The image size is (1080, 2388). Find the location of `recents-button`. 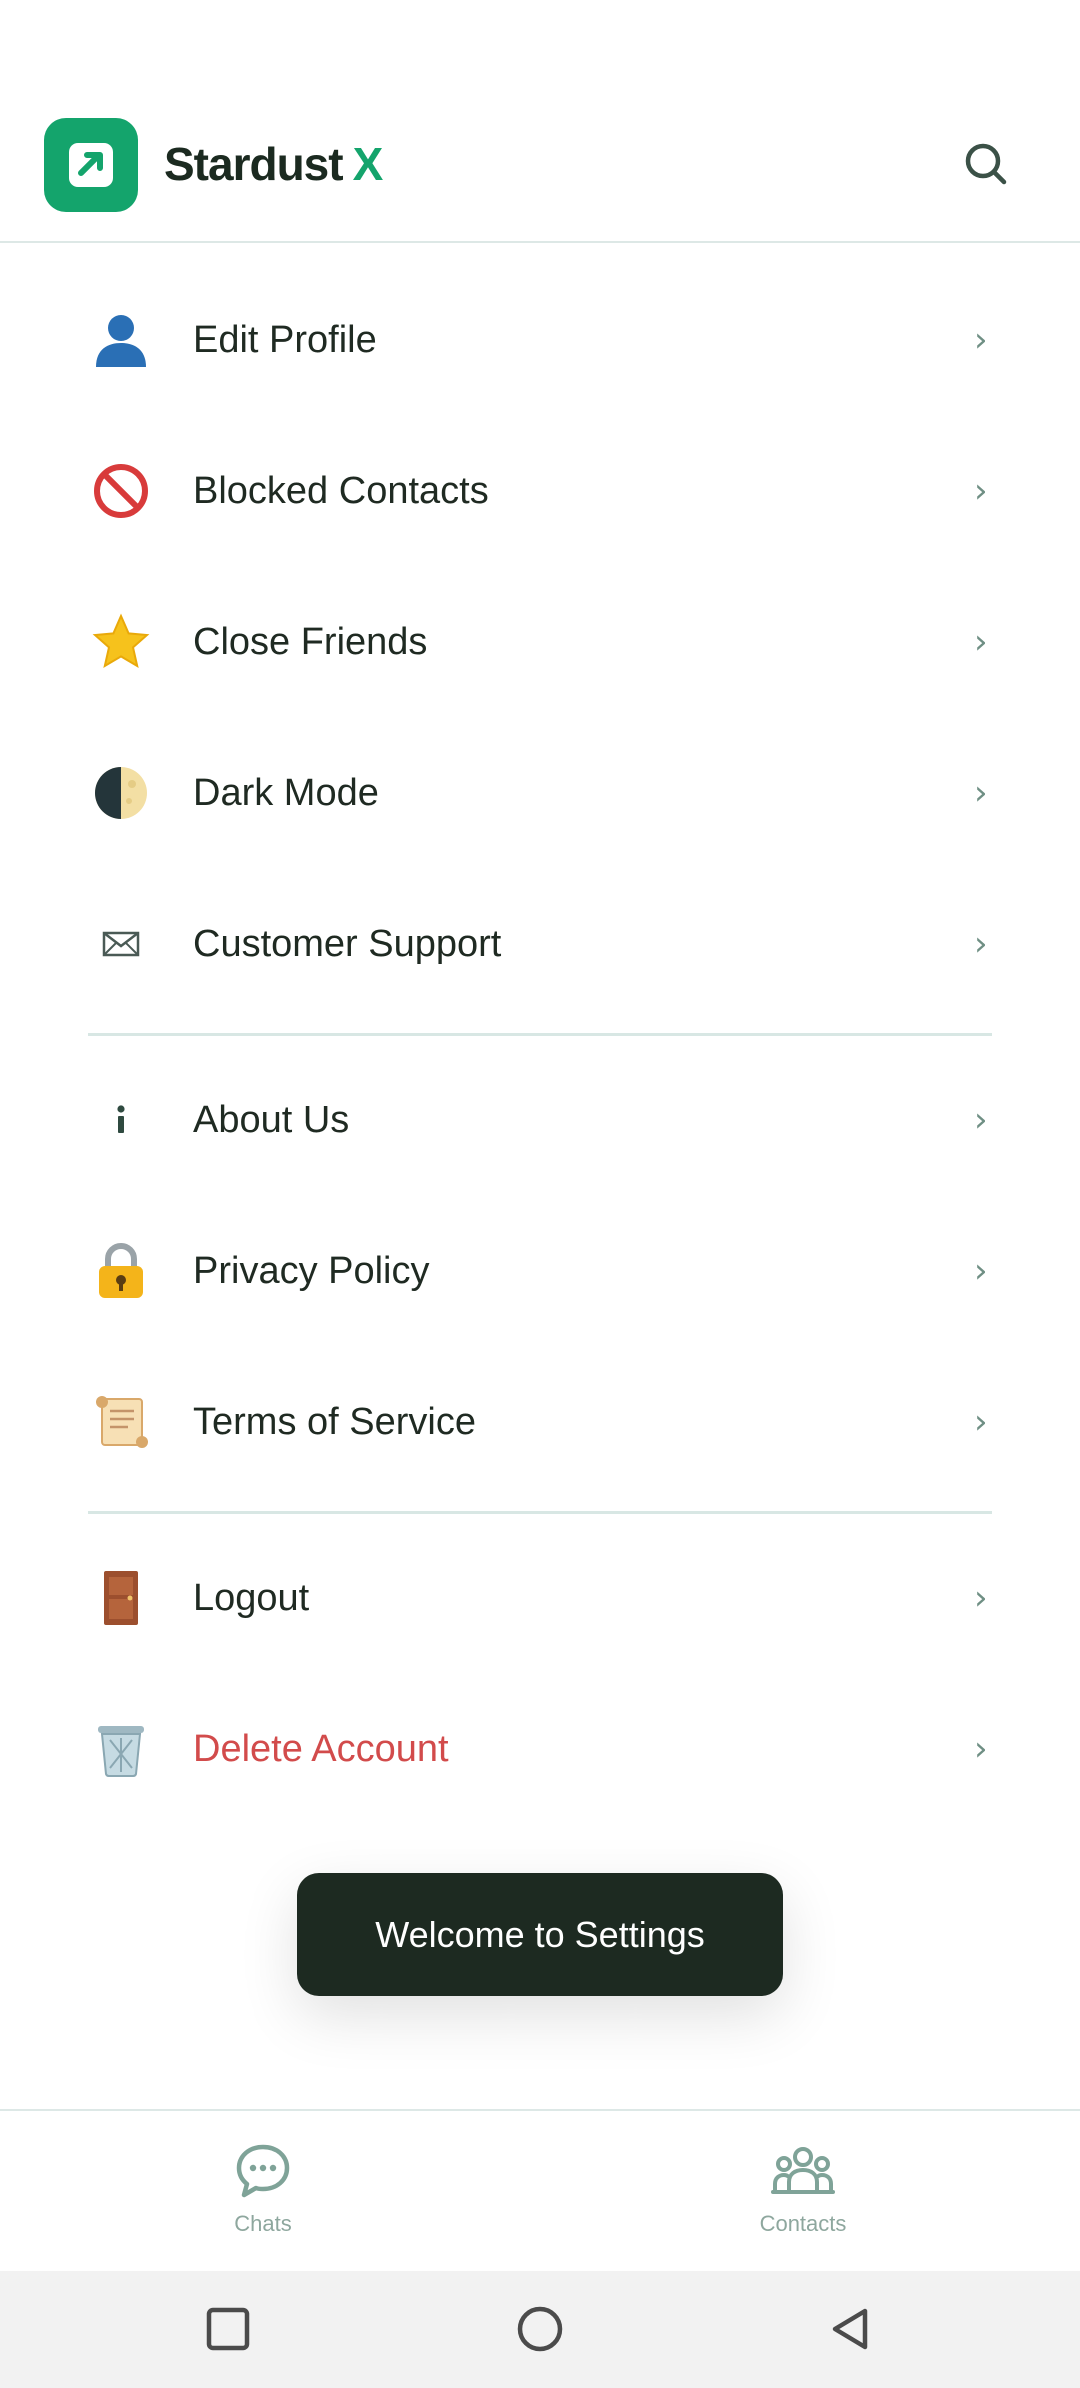

recents-button is located at coordinates (228, 2329).